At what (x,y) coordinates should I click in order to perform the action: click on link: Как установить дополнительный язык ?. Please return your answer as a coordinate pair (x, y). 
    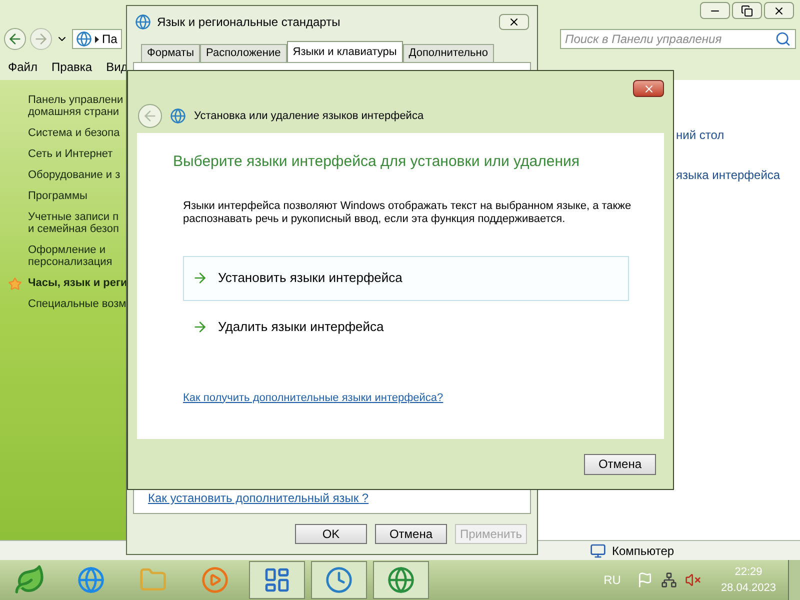
    Looking at the image, I should click on (335, 498).